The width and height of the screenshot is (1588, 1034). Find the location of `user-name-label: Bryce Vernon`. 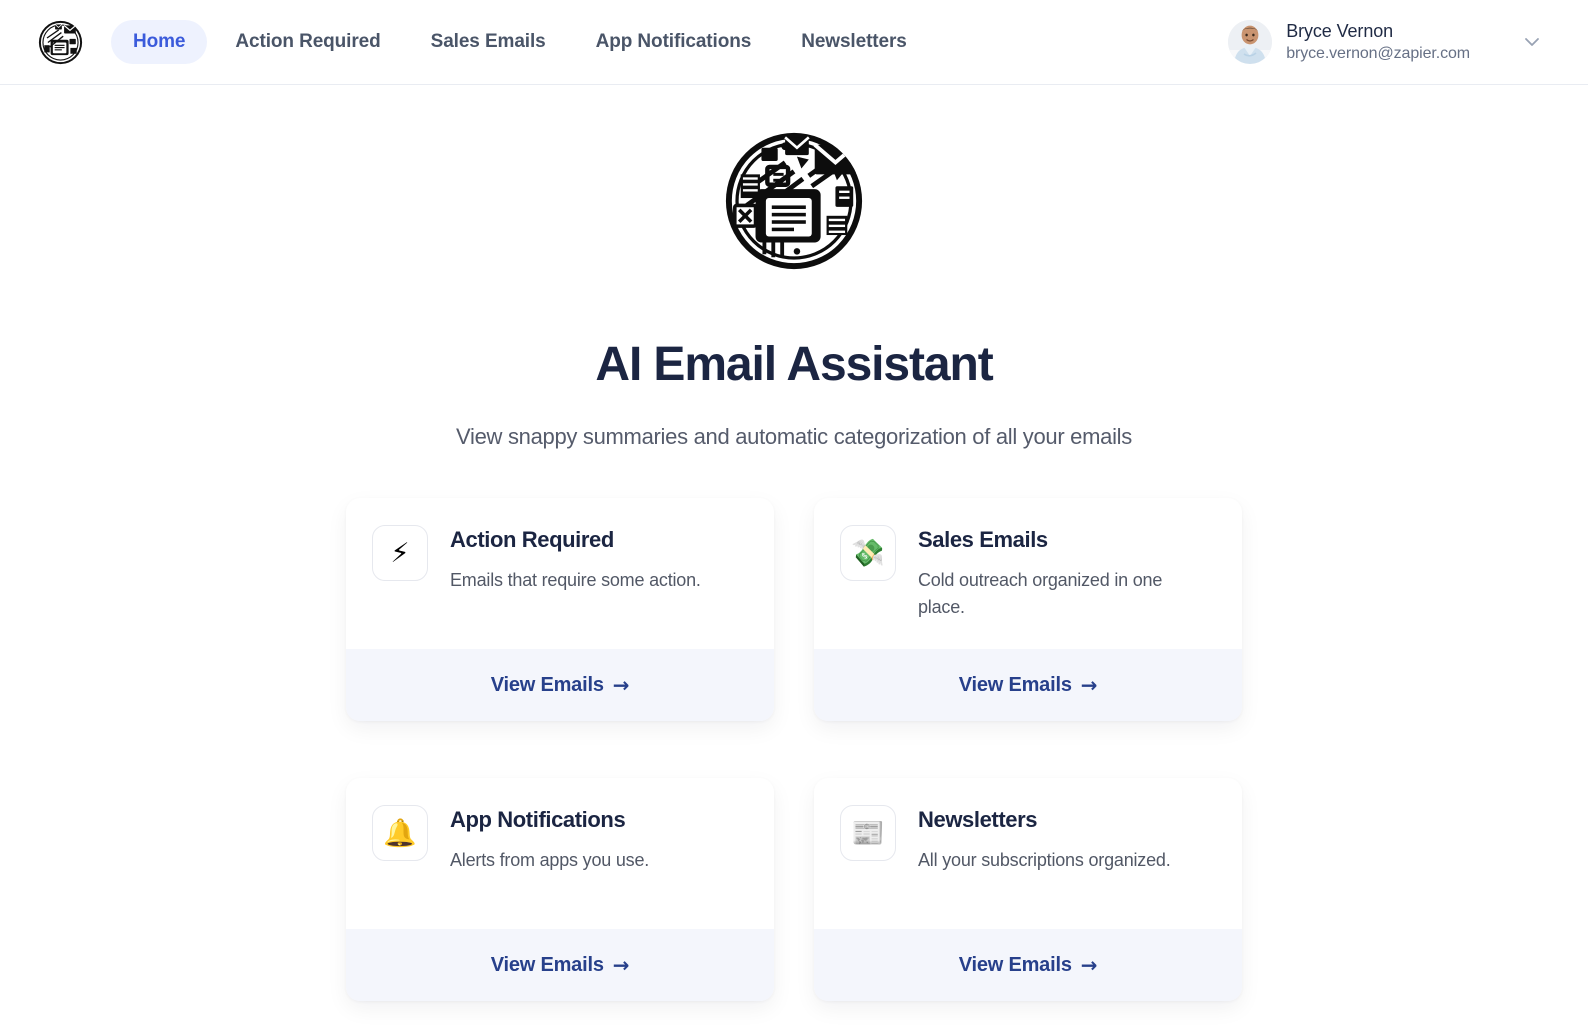

user-name-label: Bryce Vernon is located at coordinates (1340, 31).